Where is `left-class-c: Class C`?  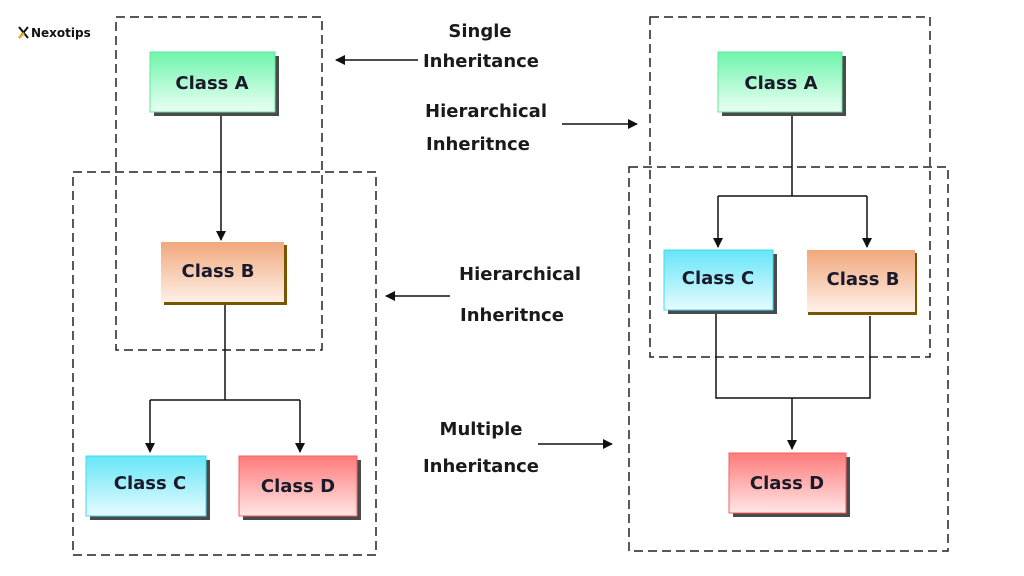 left-class-c: Class C is located at coordinates (147, 487).